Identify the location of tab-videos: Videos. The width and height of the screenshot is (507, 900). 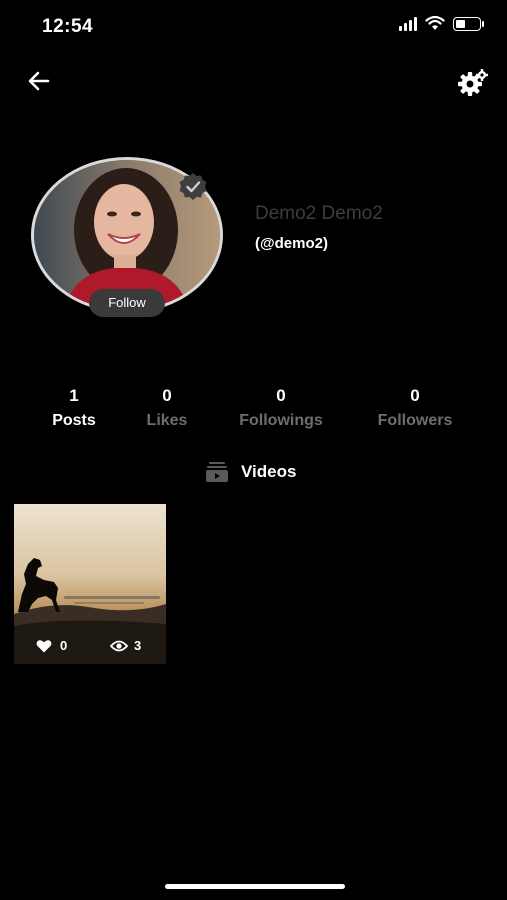
(250, 472).